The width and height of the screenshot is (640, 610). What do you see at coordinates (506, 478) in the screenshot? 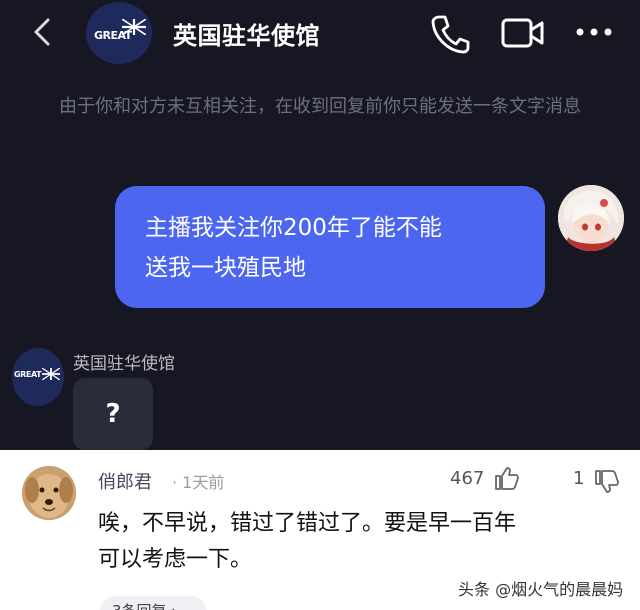
I see `thumbs-up-icon` at bounding box center [506, 478].